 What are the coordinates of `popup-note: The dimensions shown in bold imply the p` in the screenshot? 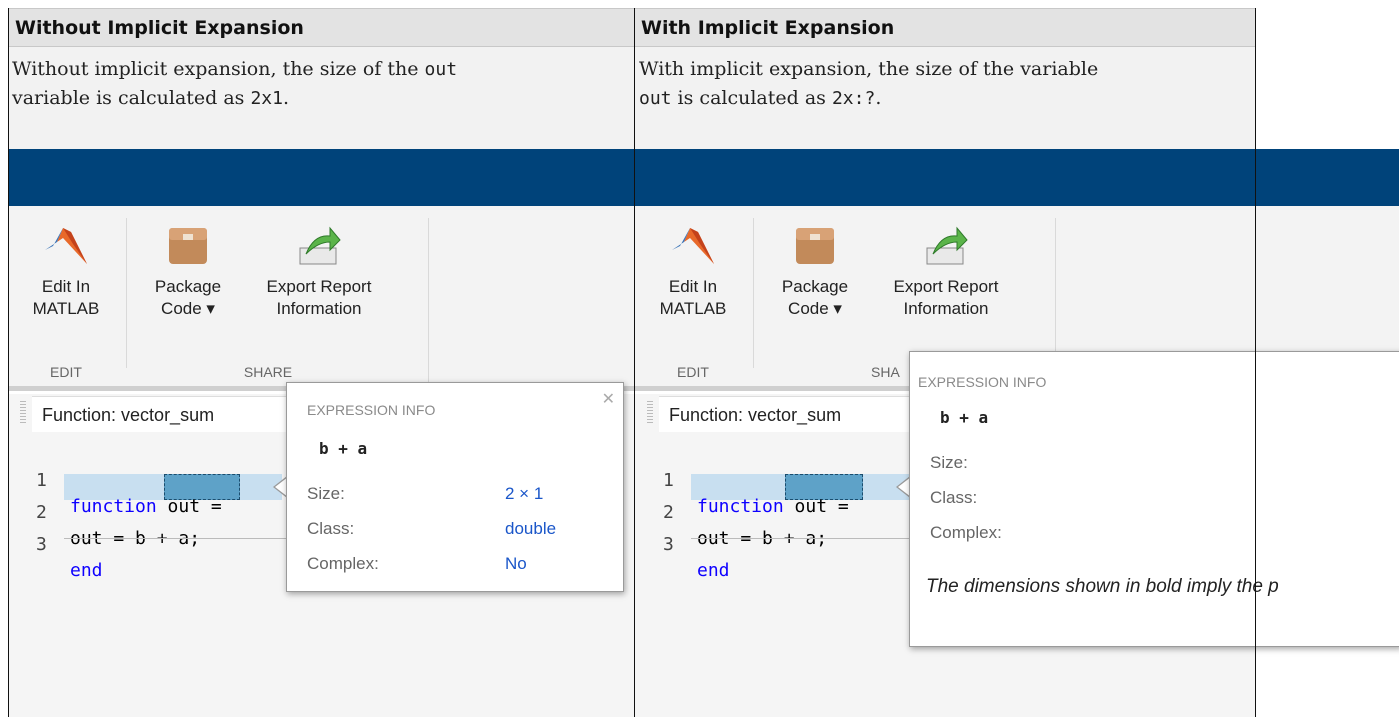 It's located at (1102, 586).